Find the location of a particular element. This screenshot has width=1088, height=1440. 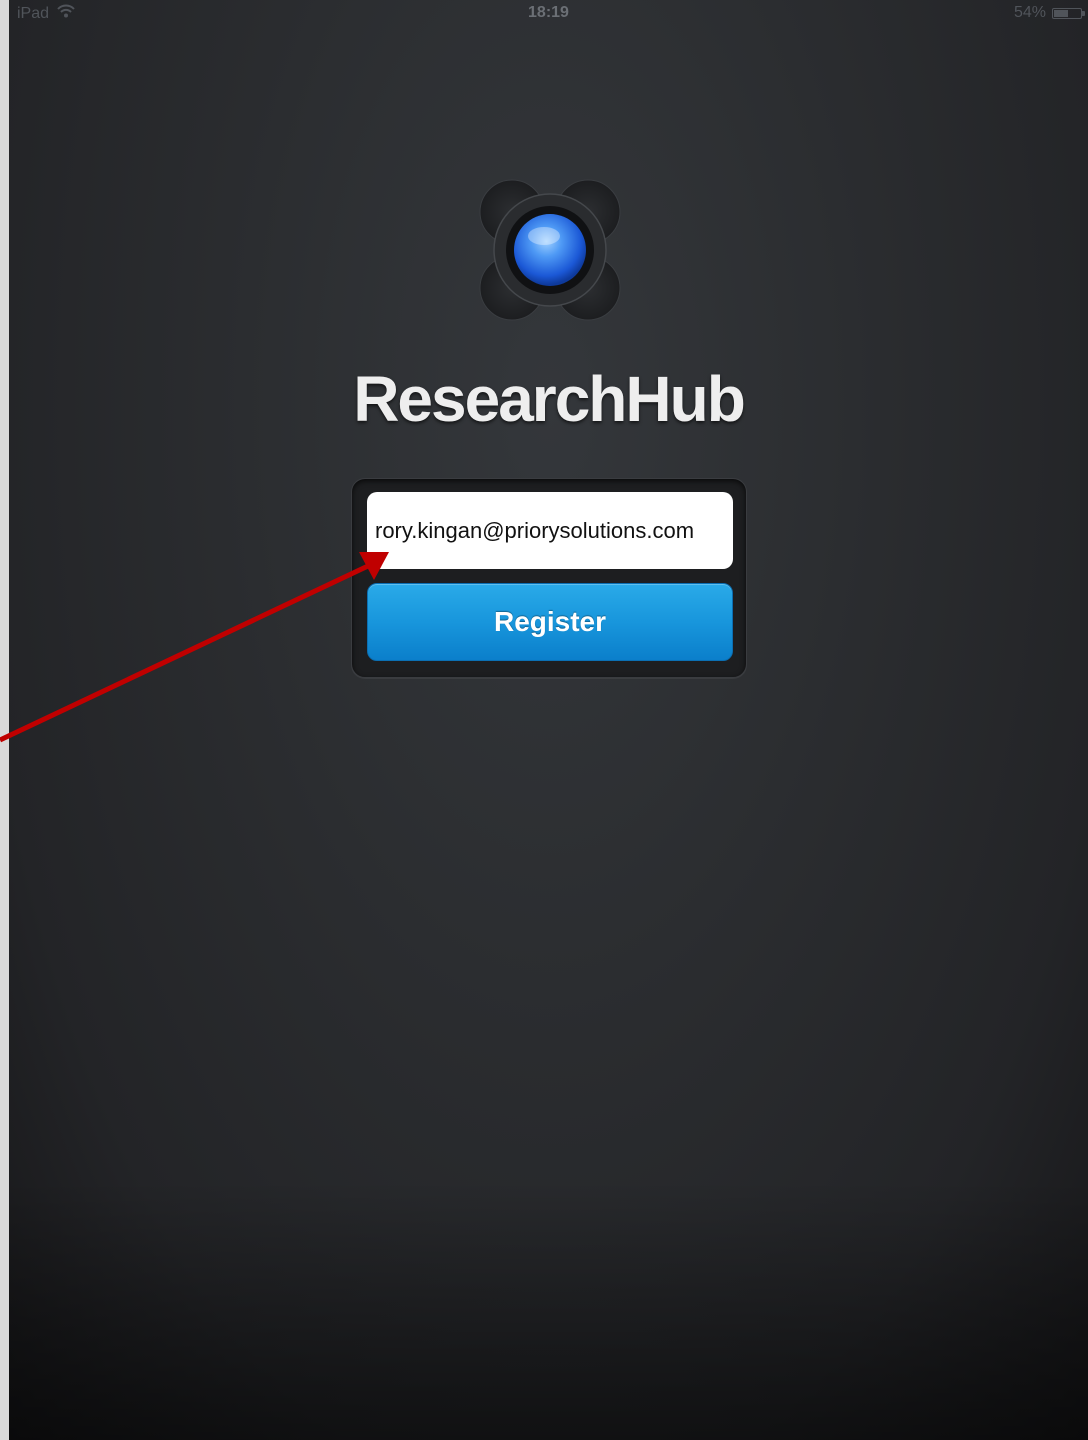

researchhub-logo-icon is located at coordinates (550, 250).